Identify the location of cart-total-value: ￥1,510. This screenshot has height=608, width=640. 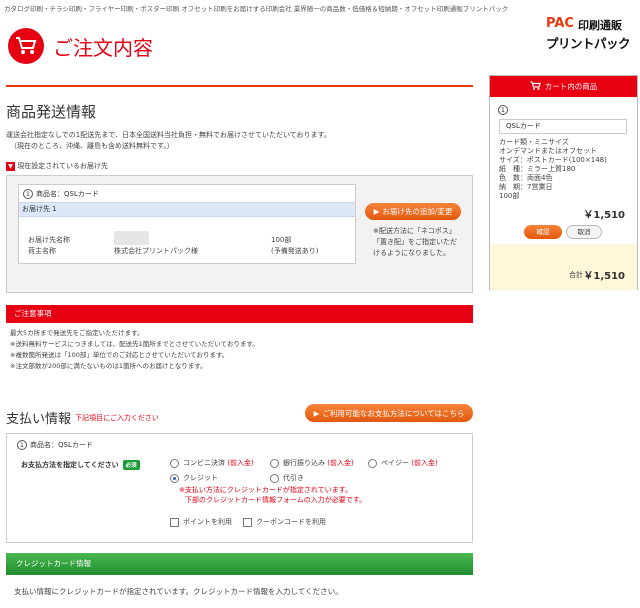
(604, 276).